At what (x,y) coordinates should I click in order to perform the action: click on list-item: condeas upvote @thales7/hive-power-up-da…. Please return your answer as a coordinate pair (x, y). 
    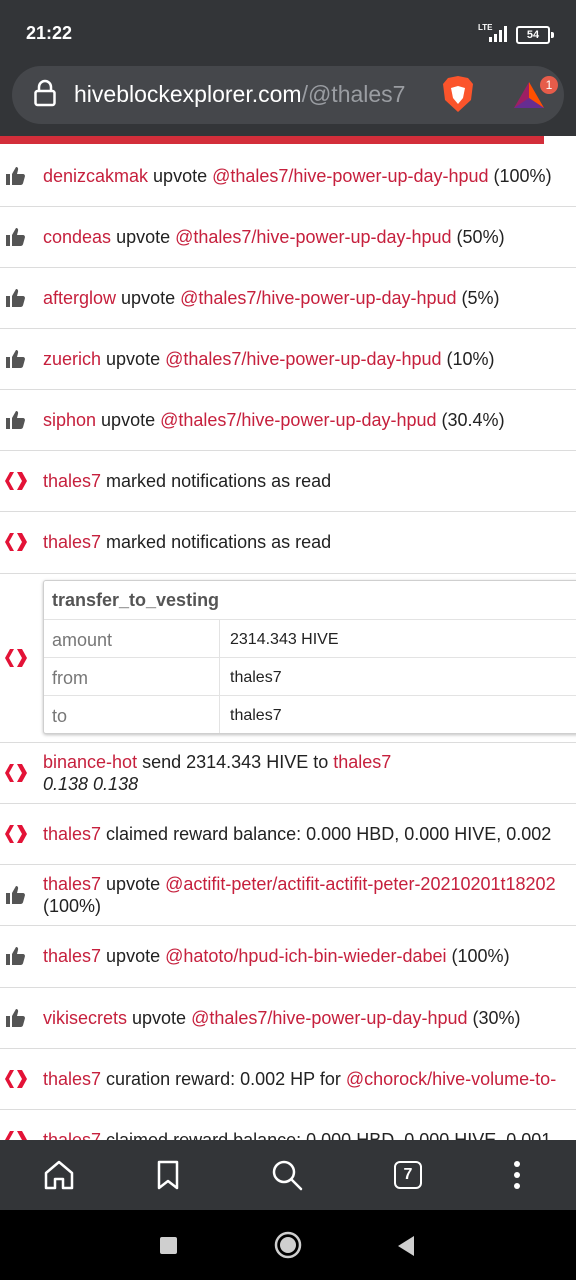
    Looking at the image, I should click on (288, 237).